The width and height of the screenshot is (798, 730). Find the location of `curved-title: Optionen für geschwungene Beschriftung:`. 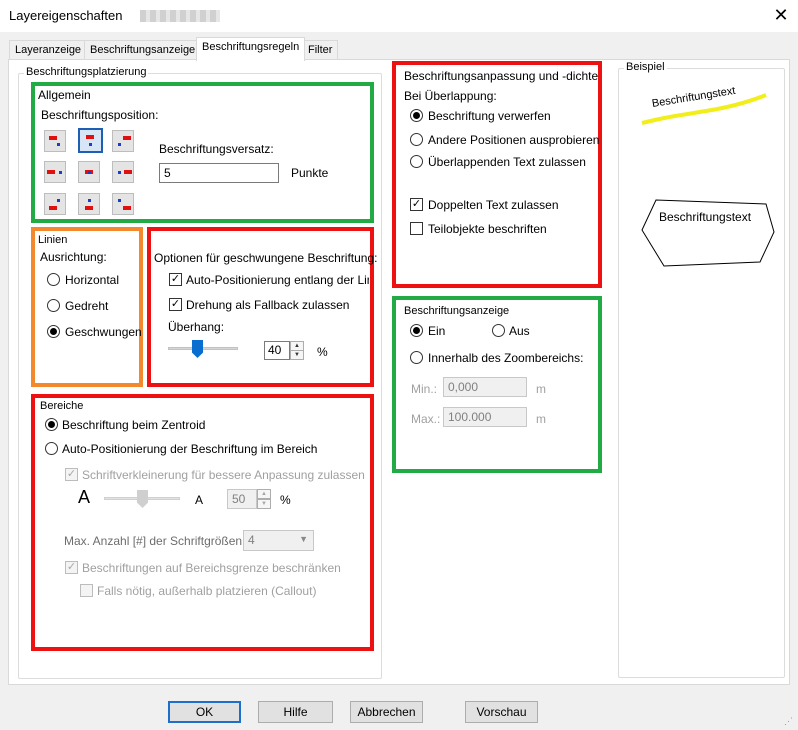

curved-title: Optionen für geschwungene Beschriftung: is located at coordinates (266, 258).